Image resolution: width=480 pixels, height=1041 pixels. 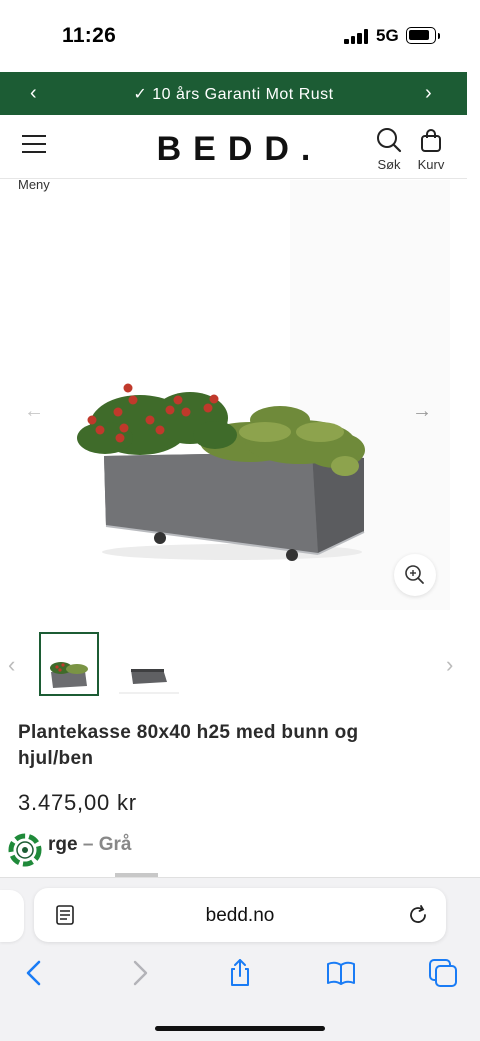 I want to click on promo-banner: ‹ ✓ 10 års Garanti Mot Rust ›, so click(x=233, y=93).